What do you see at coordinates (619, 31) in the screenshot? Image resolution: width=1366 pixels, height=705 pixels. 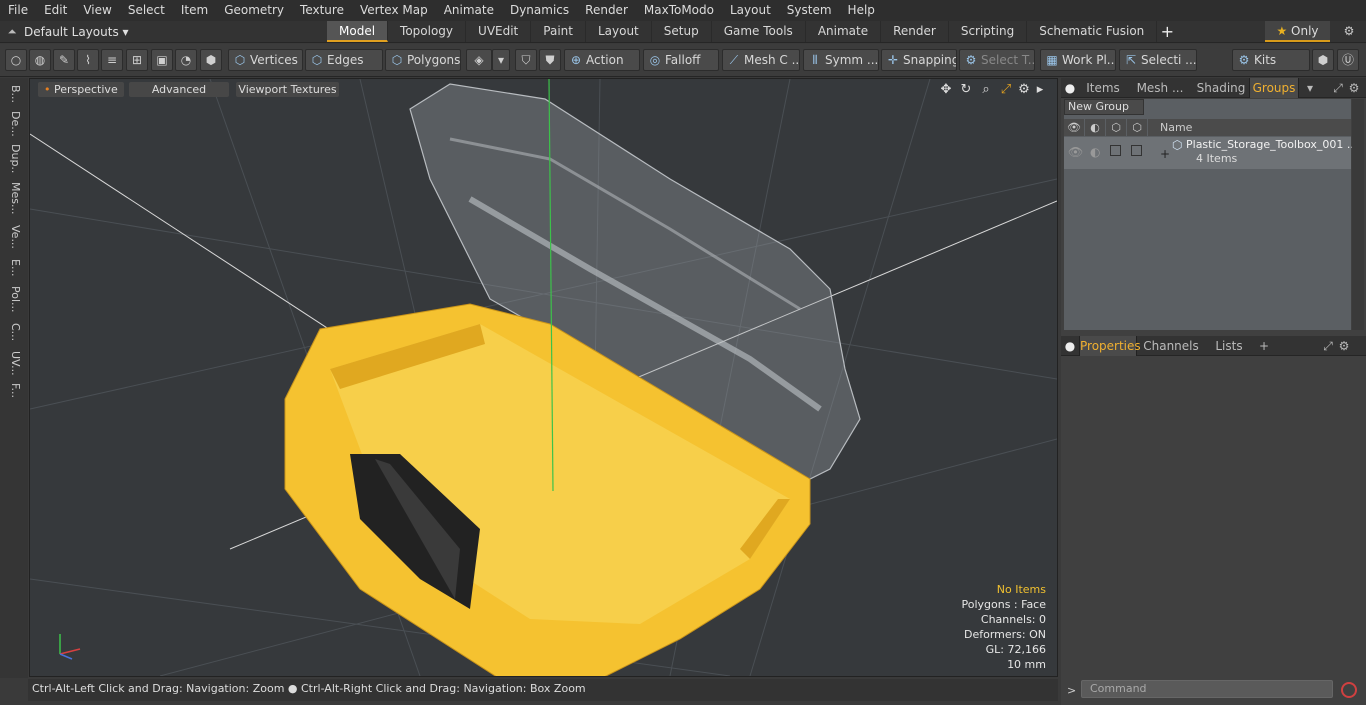 I see `tab-layout: Layout` at bounding box center [619, 31].